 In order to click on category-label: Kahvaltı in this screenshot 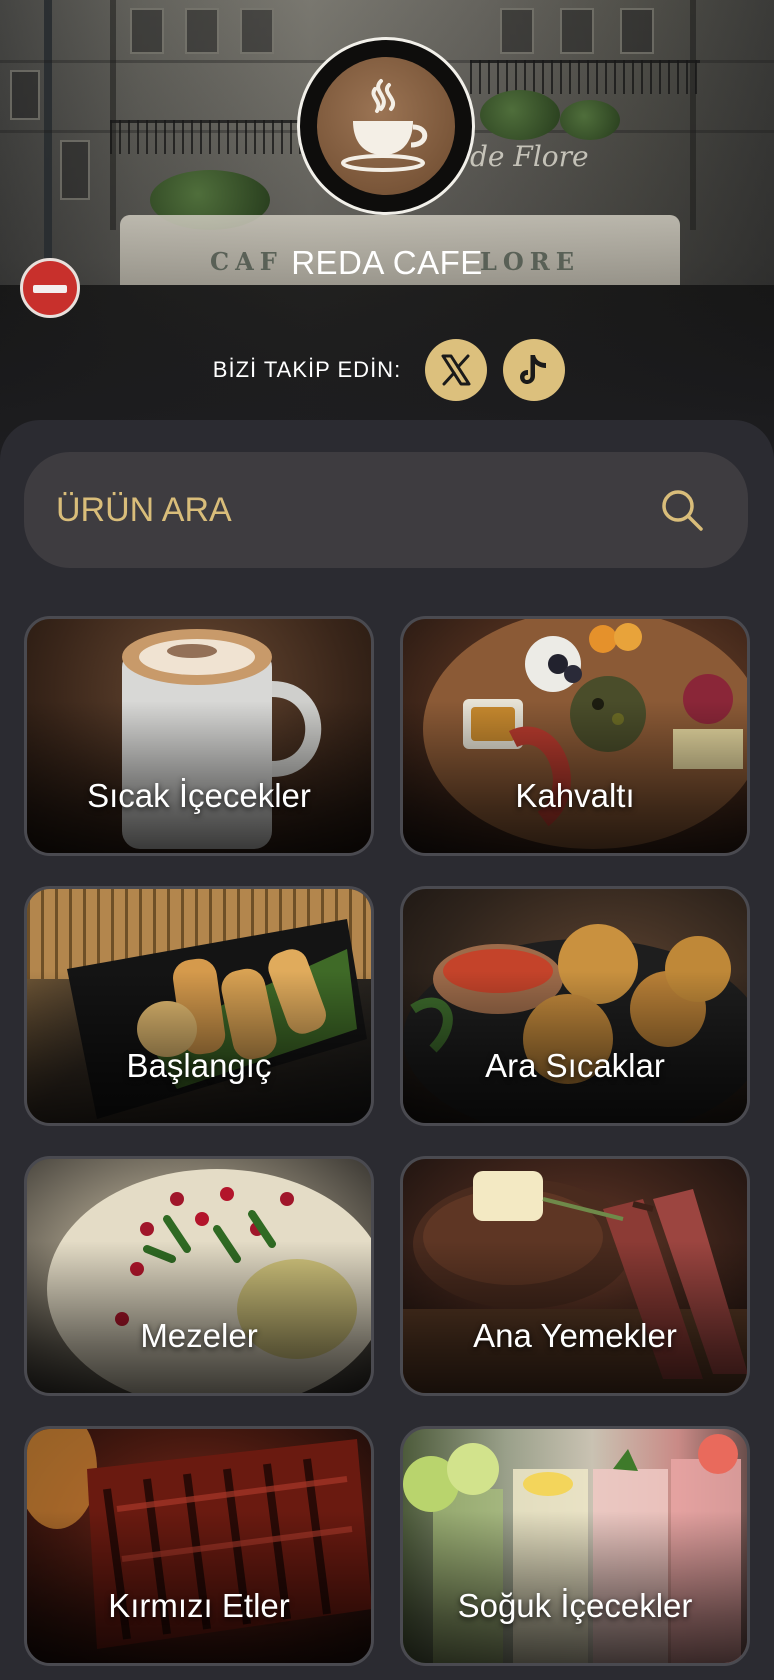, I will do `click(575, 795)`.